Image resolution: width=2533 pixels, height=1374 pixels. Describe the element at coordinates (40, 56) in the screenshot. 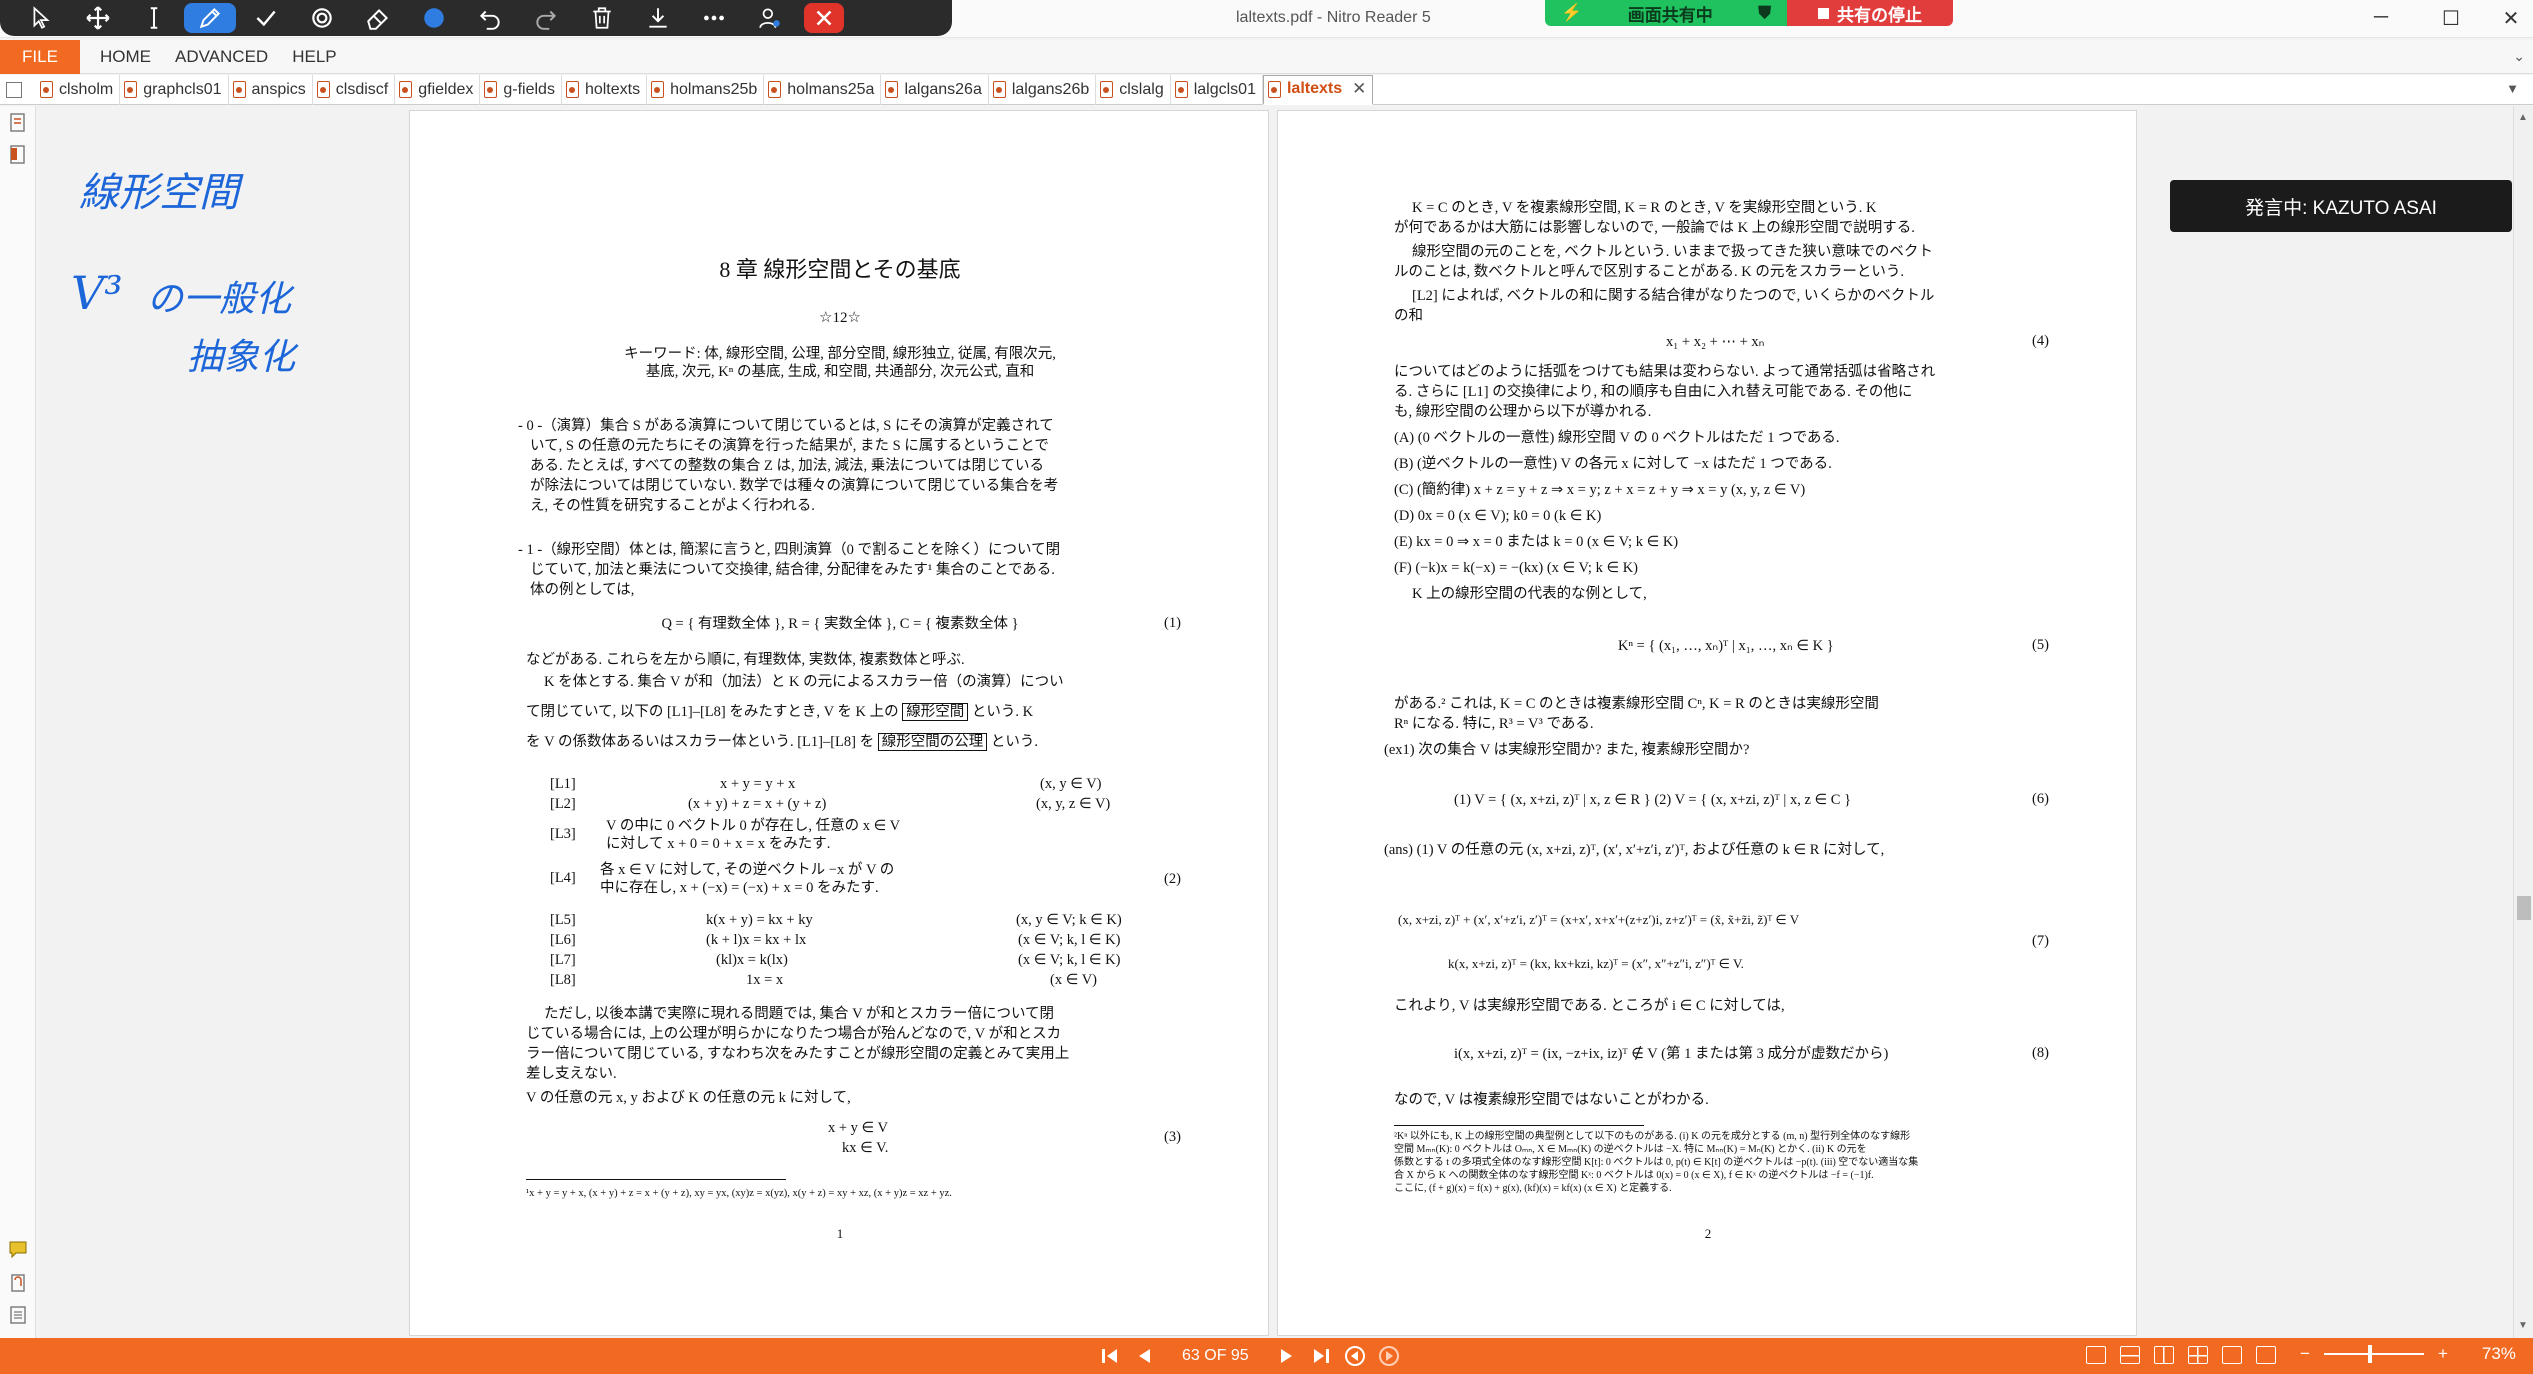

I see `menu-file: FILE` at that location.